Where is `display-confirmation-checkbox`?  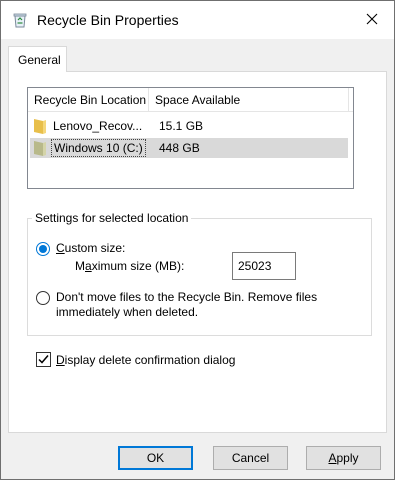
display-confirmation-checkbox is located at coordinates (43, 359).